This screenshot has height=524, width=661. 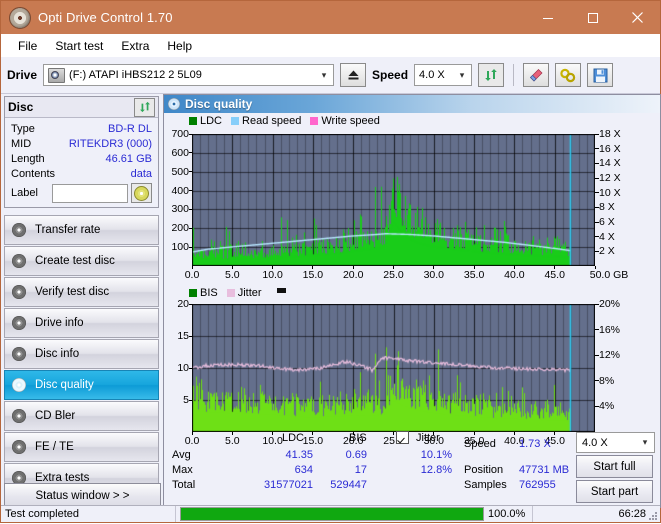 I want to click on x-tick: 5.0, so click(x=232, y=275).